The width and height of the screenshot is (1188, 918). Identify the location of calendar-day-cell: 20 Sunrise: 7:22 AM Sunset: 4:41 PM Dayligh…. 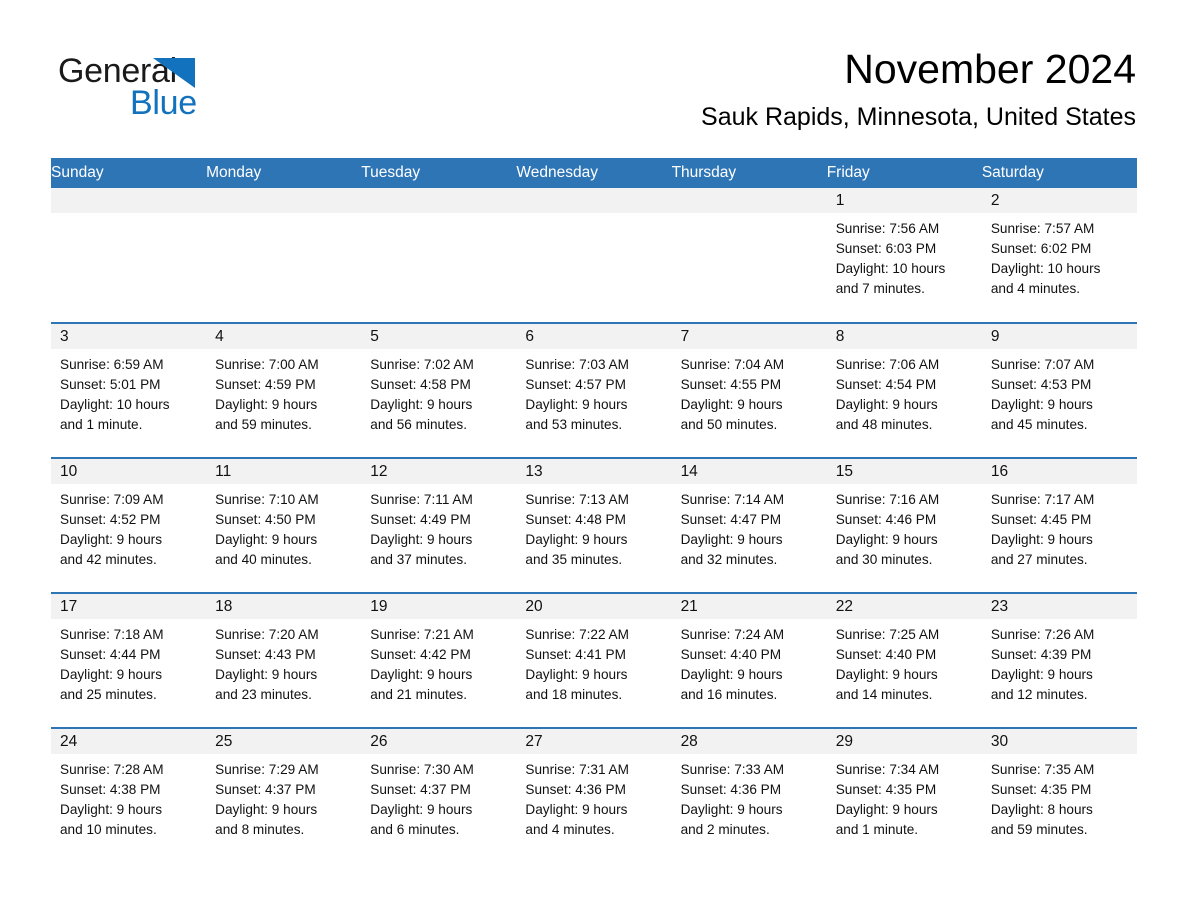
(594, 660).